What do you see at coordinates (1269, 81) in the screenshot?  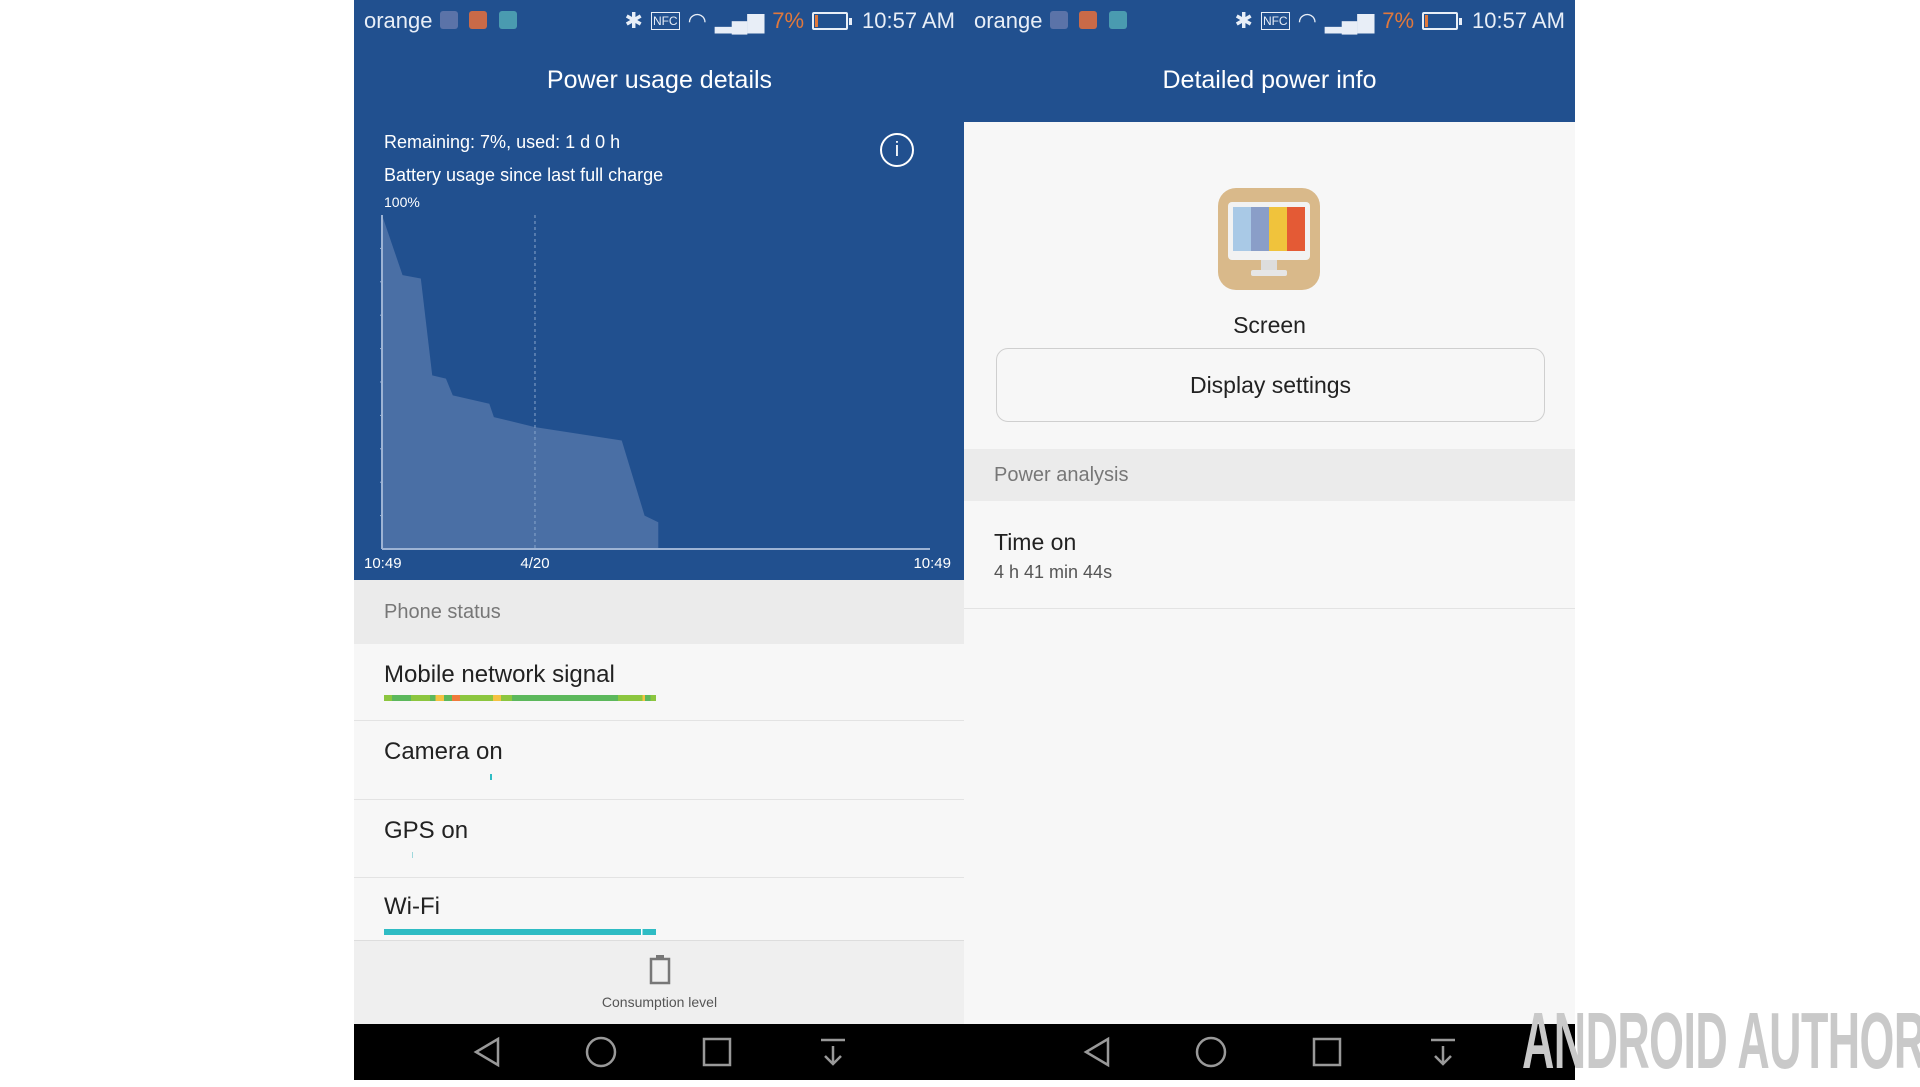 I see `page-title: Detailed power info` at bounding box center [1269, 81].